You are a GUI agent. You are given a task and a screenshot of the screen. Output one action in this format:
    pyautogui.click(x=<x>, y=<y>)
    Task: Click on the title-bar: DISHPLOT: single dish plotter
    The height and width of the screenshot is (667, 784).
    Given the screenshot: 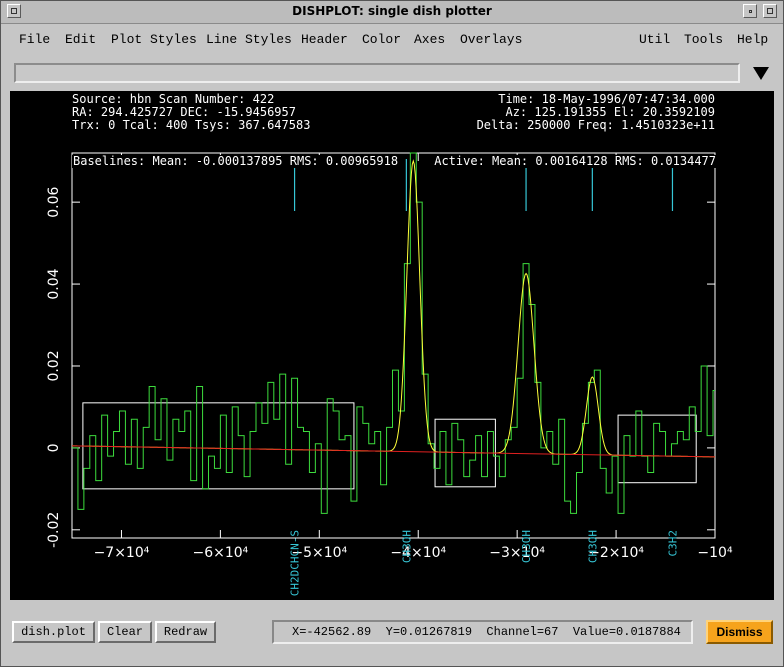 What is the action you would take?
    pyautogui.click(x=392, y=12)
    